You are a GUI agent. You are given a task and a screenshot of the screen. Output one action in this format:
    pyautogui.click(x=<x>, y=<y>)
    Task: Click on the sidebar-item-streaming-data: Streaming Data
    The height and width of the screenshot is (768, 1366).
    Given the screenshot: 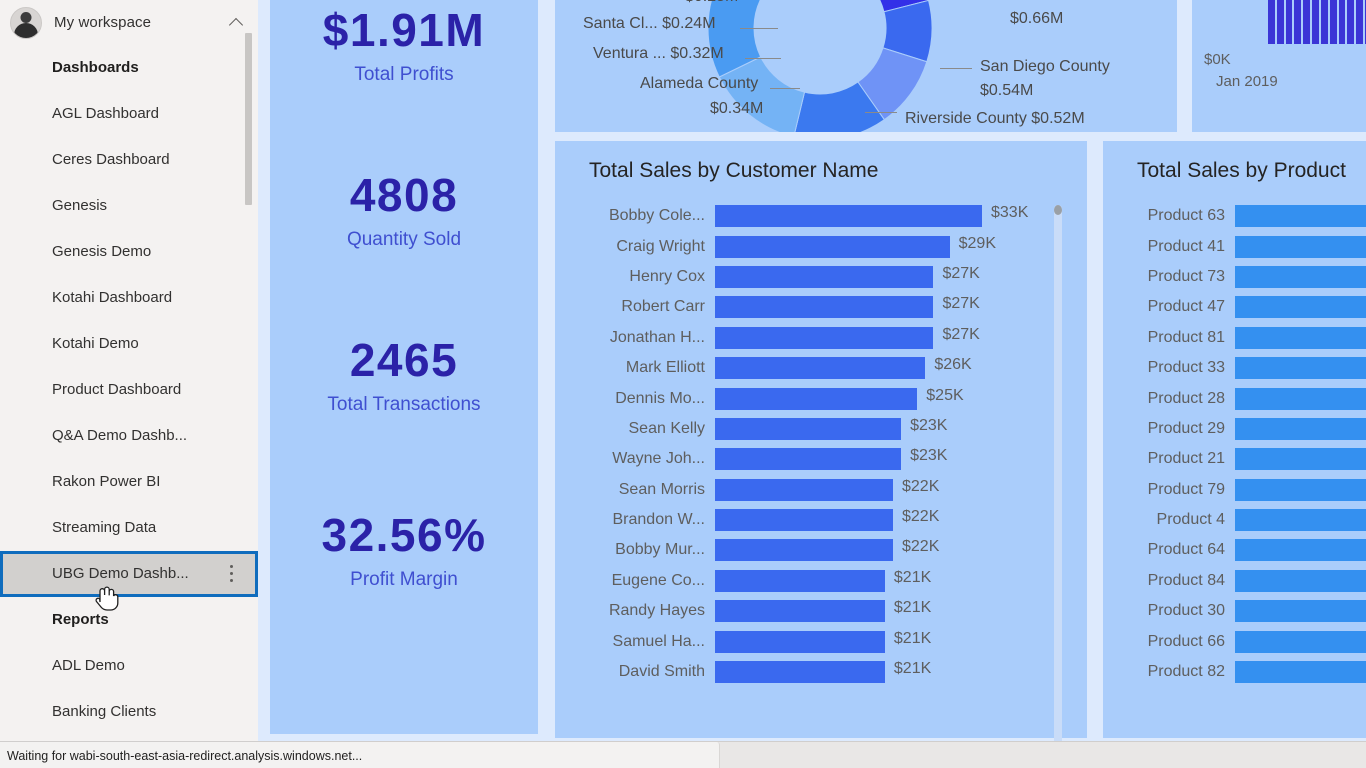 What is the action you would take?
    pyautogui.click(x=129, y=528)
    